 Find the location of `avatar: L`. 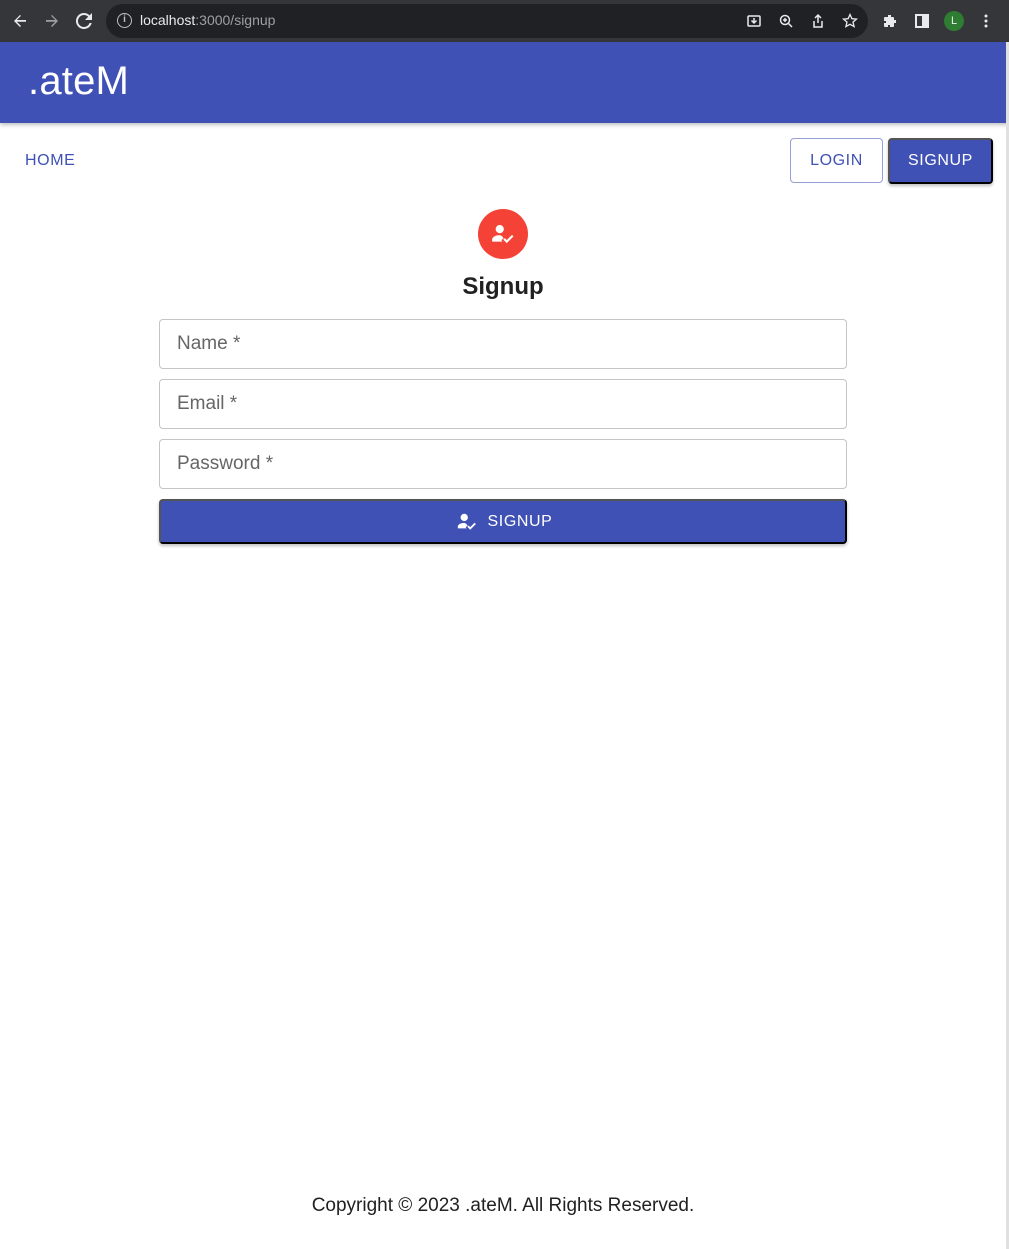

avatar: L is located at coordinates (954, 21).